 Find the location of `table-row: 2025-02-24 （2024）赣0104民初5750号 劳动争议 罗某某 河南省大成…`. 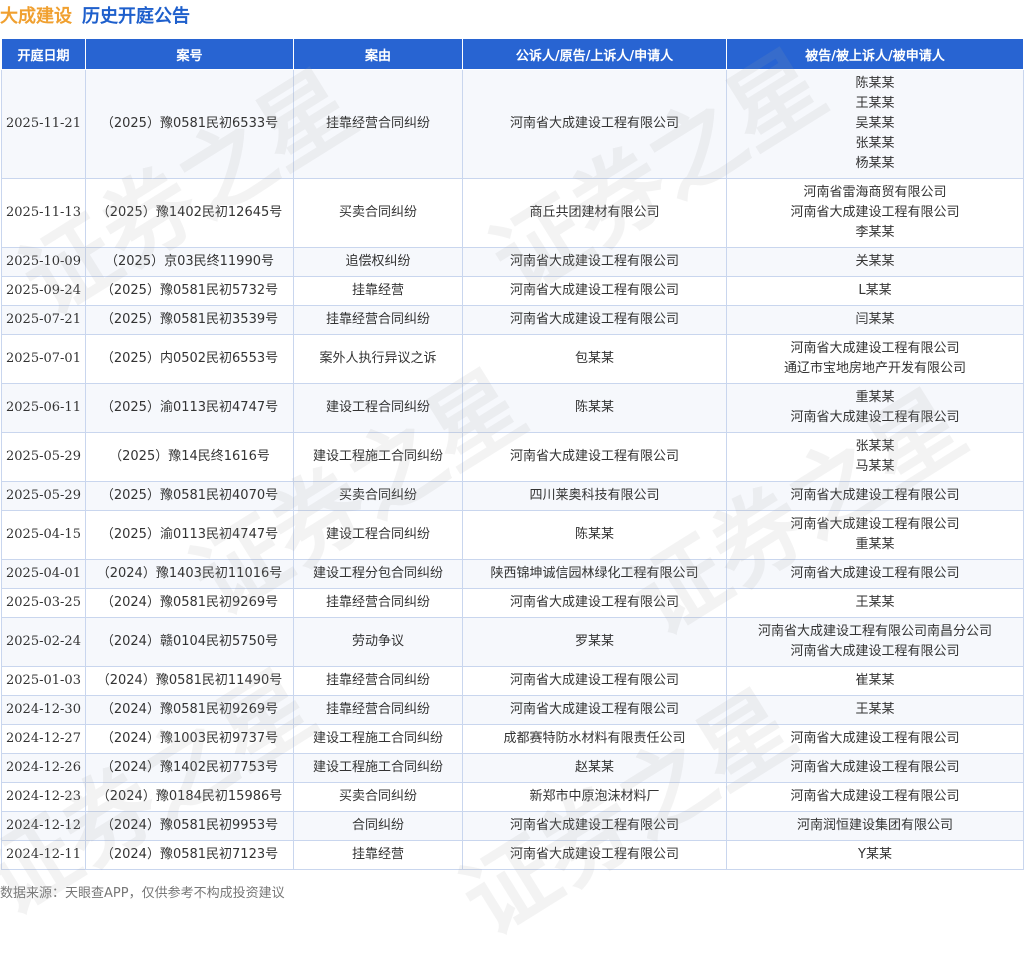

table-row: 2025-02-24 （2024）赣0104民初5750号 劳动争议 罗某某 河南省大成… is located at coordinates (512, 642).